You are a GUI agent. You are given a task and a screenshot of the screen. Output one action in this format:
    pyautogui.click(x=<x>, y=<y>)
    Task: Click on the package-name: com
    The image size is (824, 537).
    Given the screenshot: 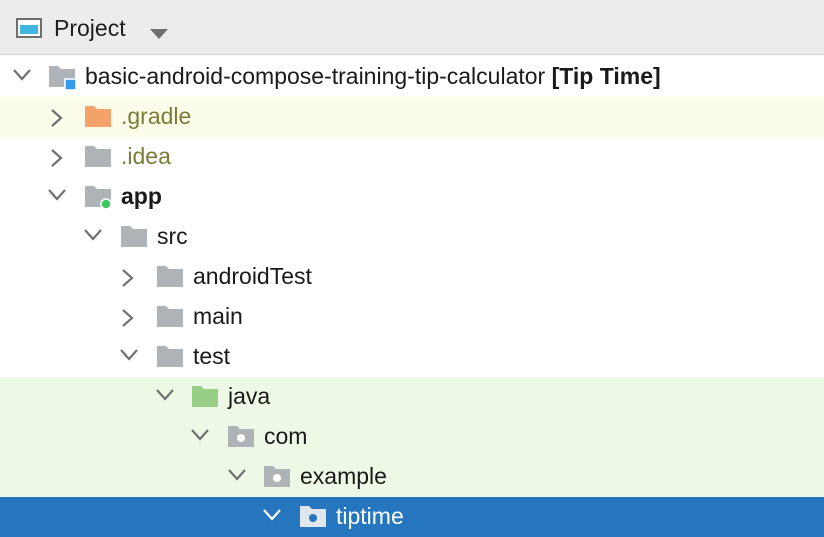 What is the action you would take?
    pyautogui.click(x=286, y=436)
    